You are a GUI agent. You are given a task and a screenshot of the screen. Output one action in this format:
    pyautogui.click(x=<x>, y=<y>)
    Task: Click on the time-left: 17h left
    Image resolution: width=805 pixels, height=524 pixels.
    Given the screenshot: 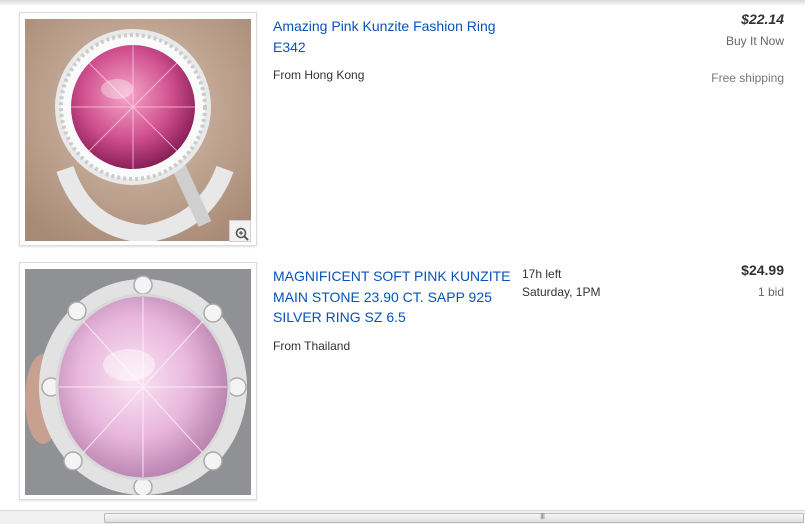 What is the action you would take?
    pyautogui.click(x=542, y=274)
    